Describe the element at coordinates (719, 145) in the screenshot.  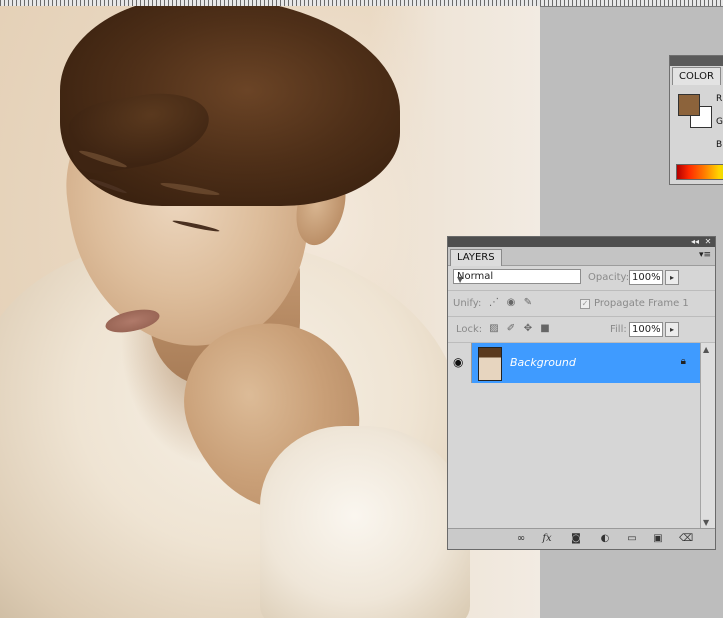
I see `channel-label-b: B` at that location.